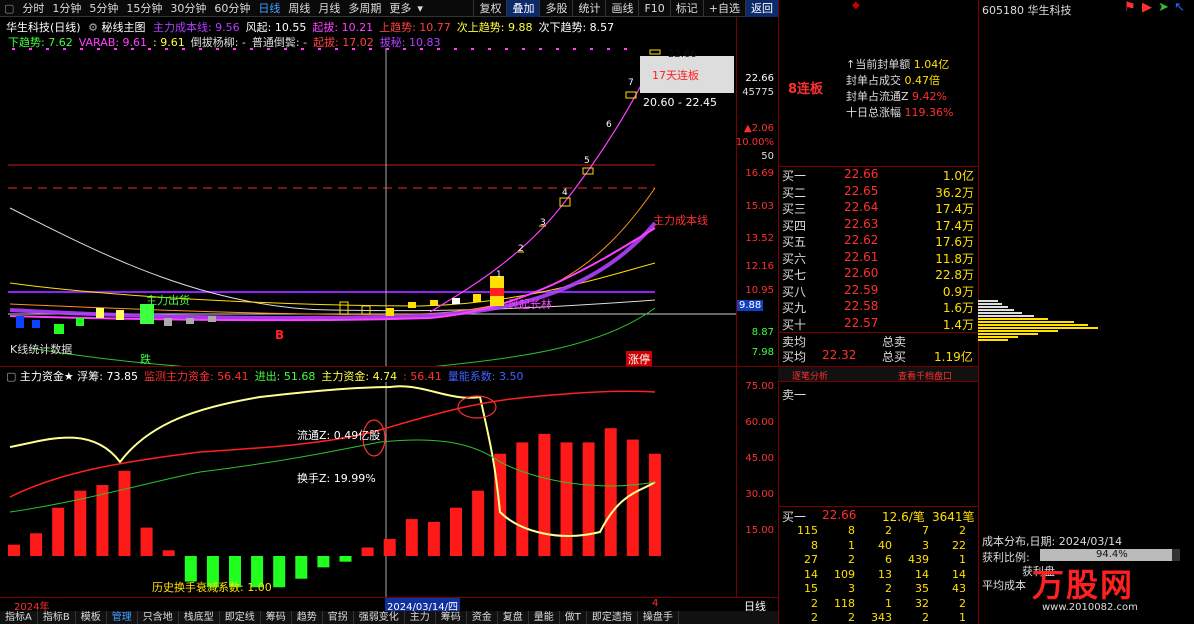 The height and width of the screenshot is (624, 1194). Describe the element at coordinates (878, 516) in the screenshot. I see `queue-head: 买一 22.66 12.6/笔 3641笔` at that location.